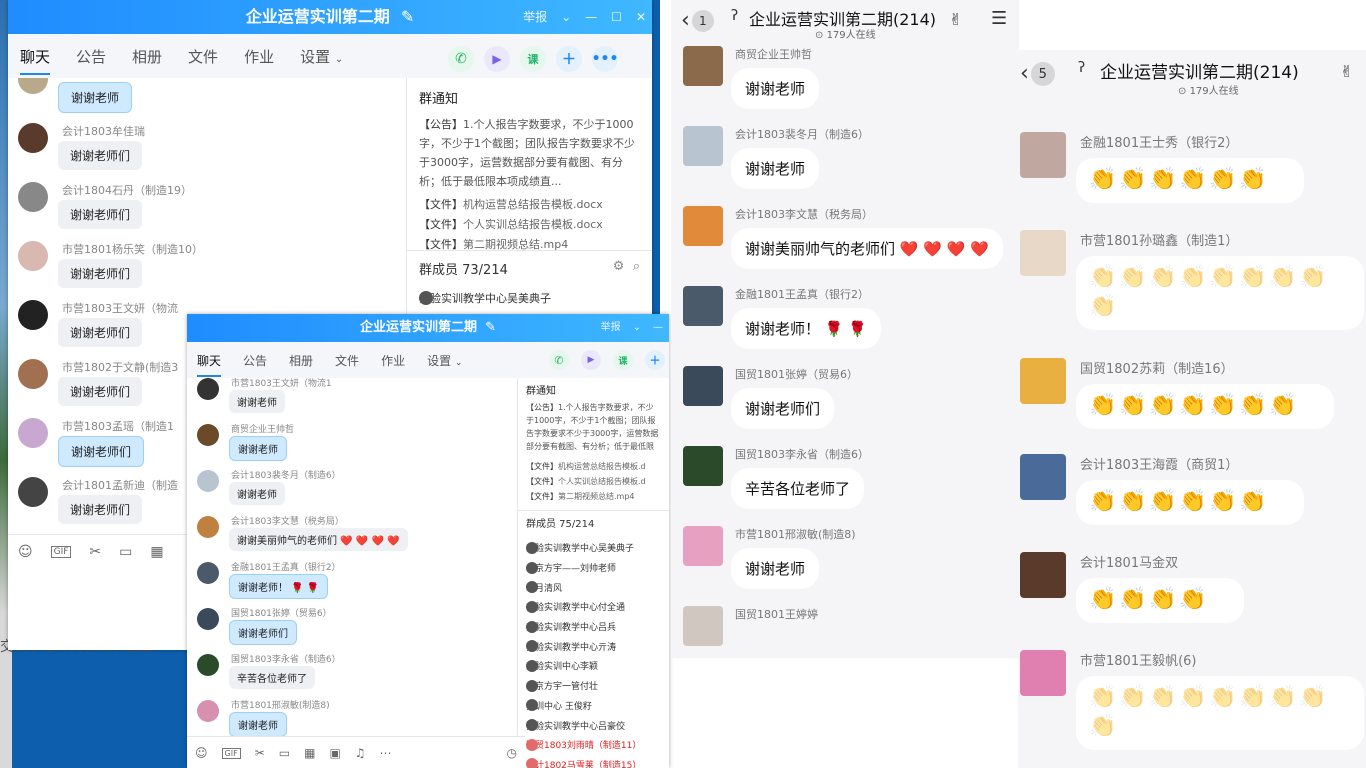  What do you see at coordinates (559, 360) in the screenshot?
I see `phone-icon: ✆` at bounding box center [559, 360].